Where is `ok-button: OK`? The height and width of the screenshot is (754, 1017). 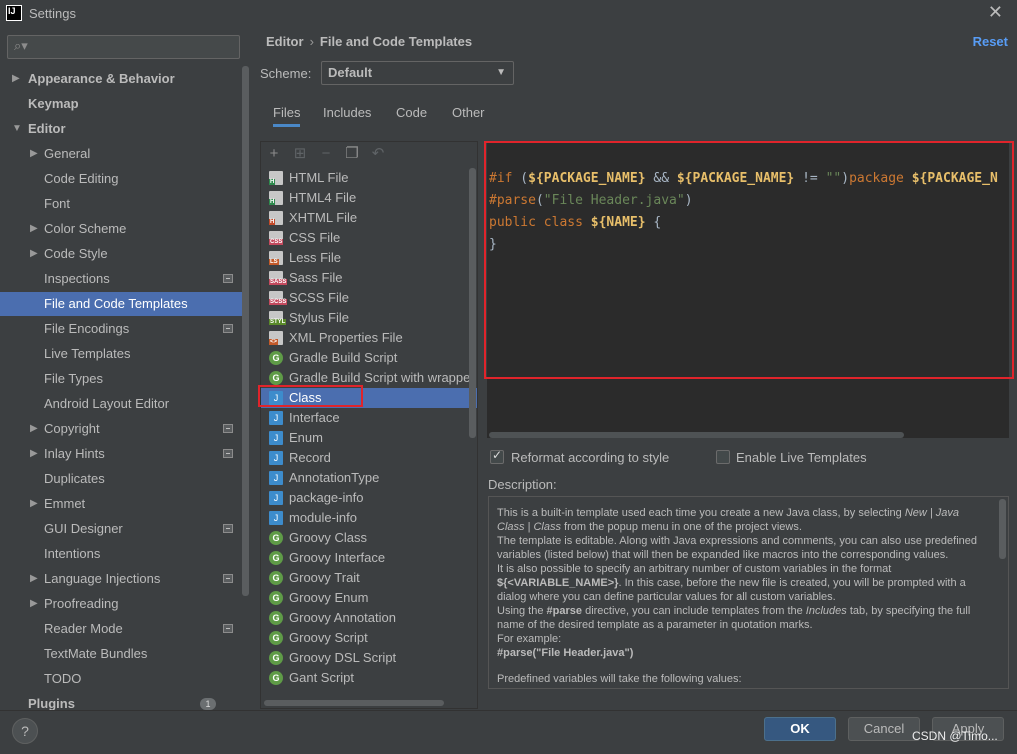
ok-button: OK is located at coordinates (800, 729).